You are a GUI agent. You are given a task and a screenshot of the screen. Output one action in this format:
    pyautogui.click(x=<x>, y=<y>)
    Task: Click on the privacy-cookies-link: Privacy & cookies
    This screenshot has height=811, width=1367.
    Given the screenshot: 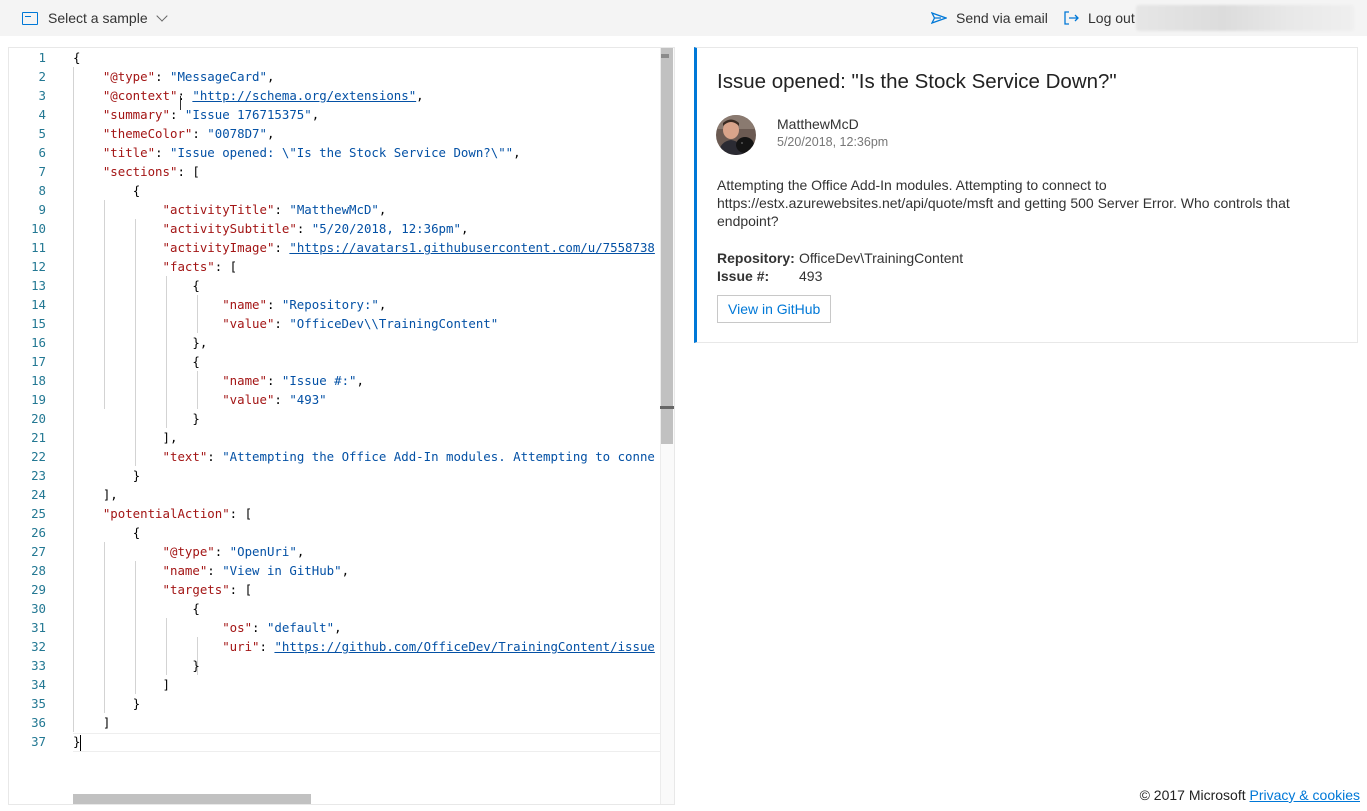 What is the action you would take?
    pyautogui.click(x=1305, y=795)
    